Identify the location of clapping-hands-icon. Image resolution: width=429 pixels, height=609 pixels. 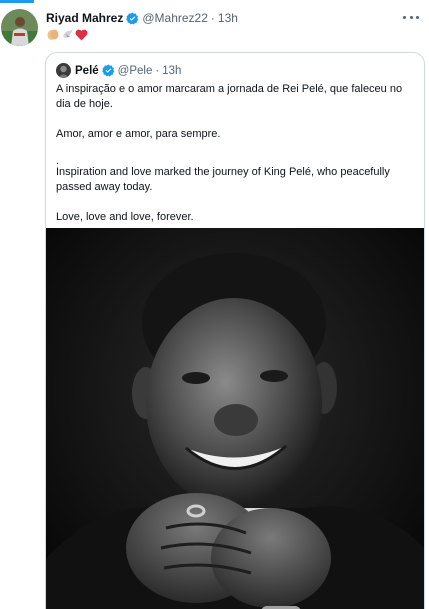
(53, 34).